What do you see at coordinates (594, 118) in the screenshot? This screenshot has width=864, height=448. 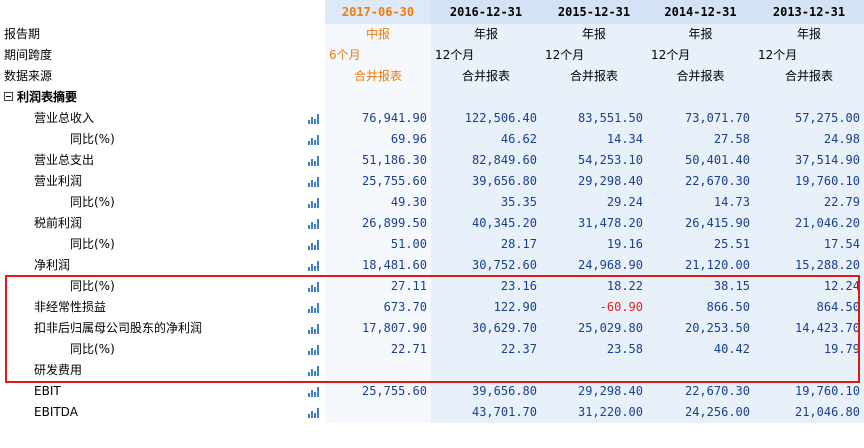 I see `row-value: 83,551.50` at bounding box center [594, 118].